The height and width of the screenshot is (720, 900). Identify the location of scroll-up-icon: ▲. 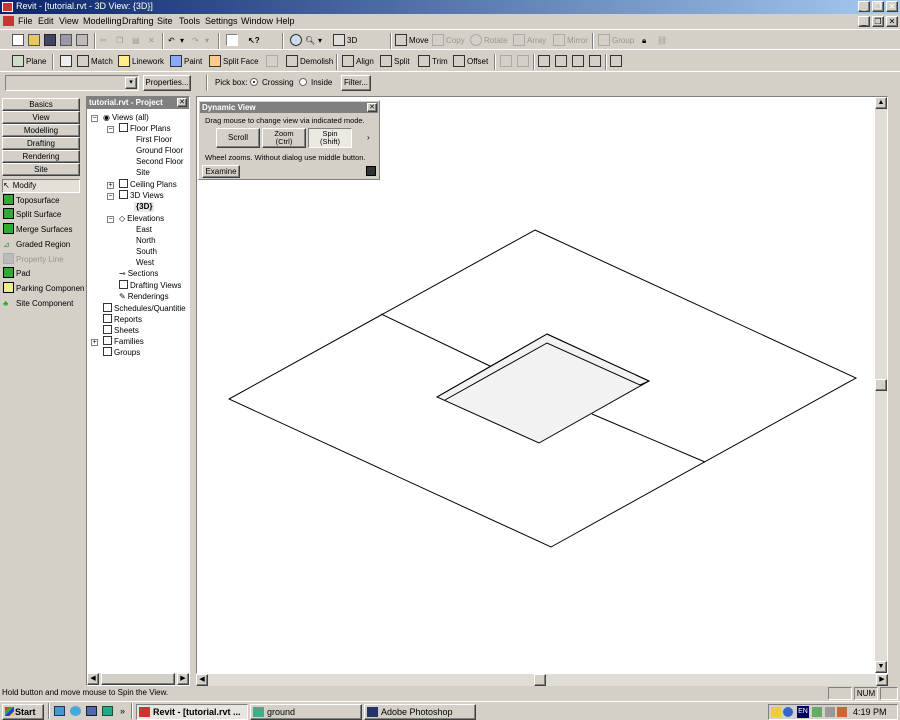
(881, 103).